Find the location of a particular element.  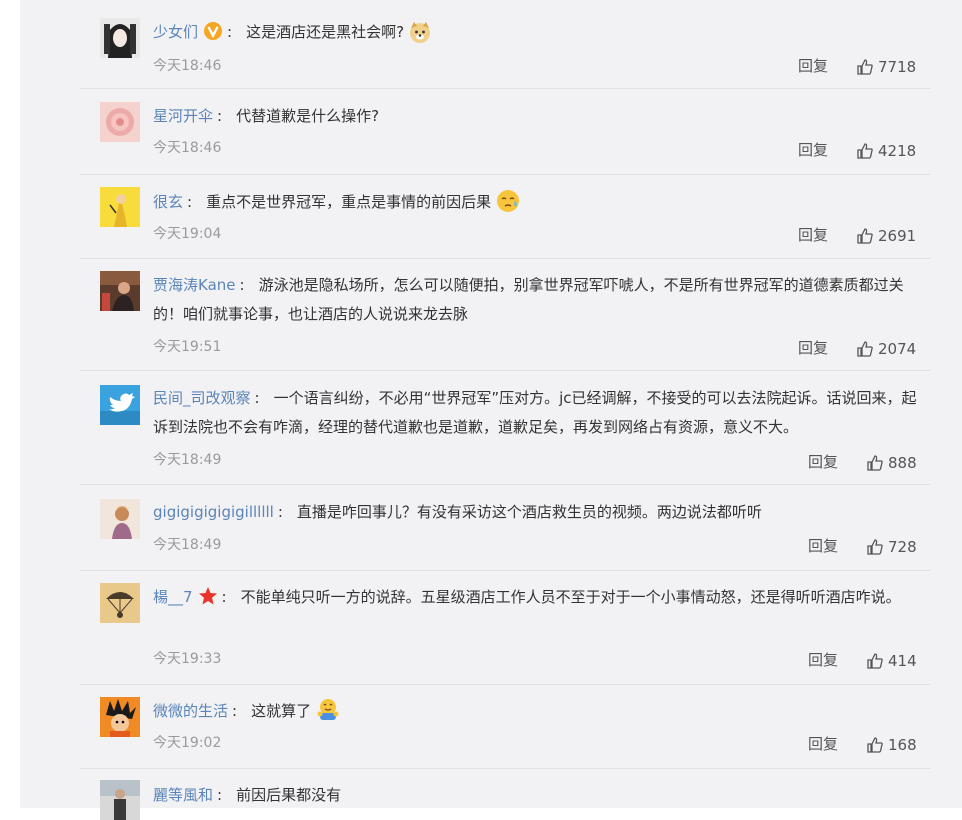

username-link: 星河开伞 is located at coordinates (183, 116).